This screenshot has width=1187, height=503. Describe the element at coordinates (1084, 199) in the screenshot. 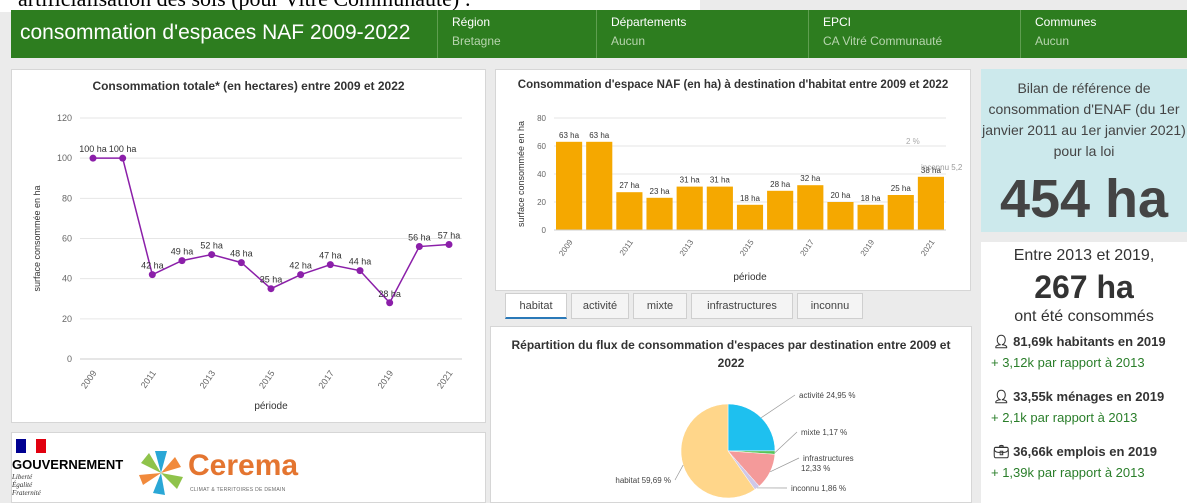

I see `bilan-value: 454 ha` at that location.